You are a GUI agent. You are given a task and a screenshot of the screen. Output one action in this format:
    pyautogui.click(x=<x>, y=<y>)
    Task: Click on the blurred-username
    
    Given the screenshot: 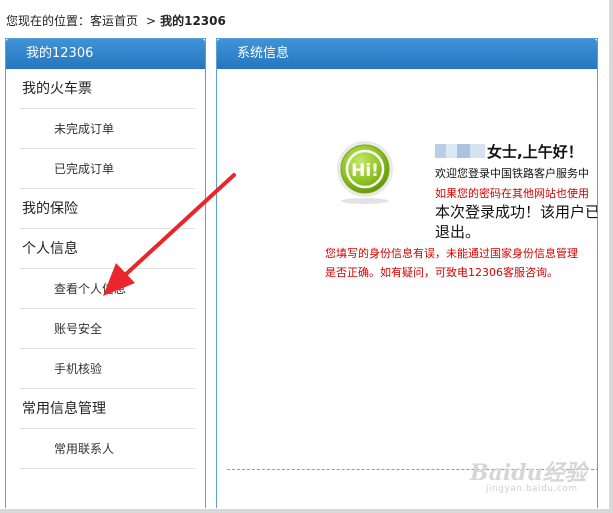 What is the action you would take?
    pyautogui.click(x=460, y=151)
    